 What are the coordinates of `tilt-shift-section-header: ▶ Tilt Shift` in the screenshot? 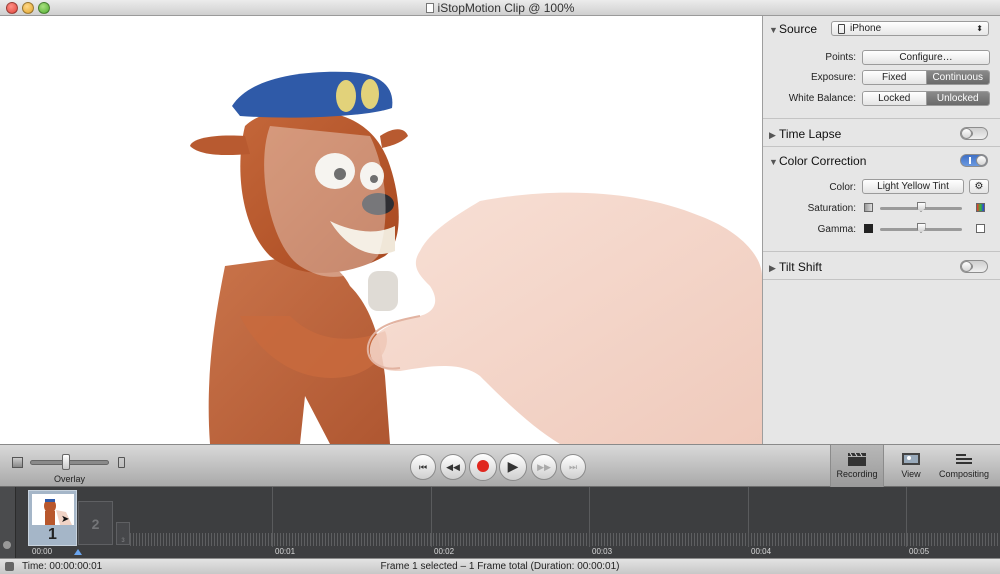 It's located at (795, 267).